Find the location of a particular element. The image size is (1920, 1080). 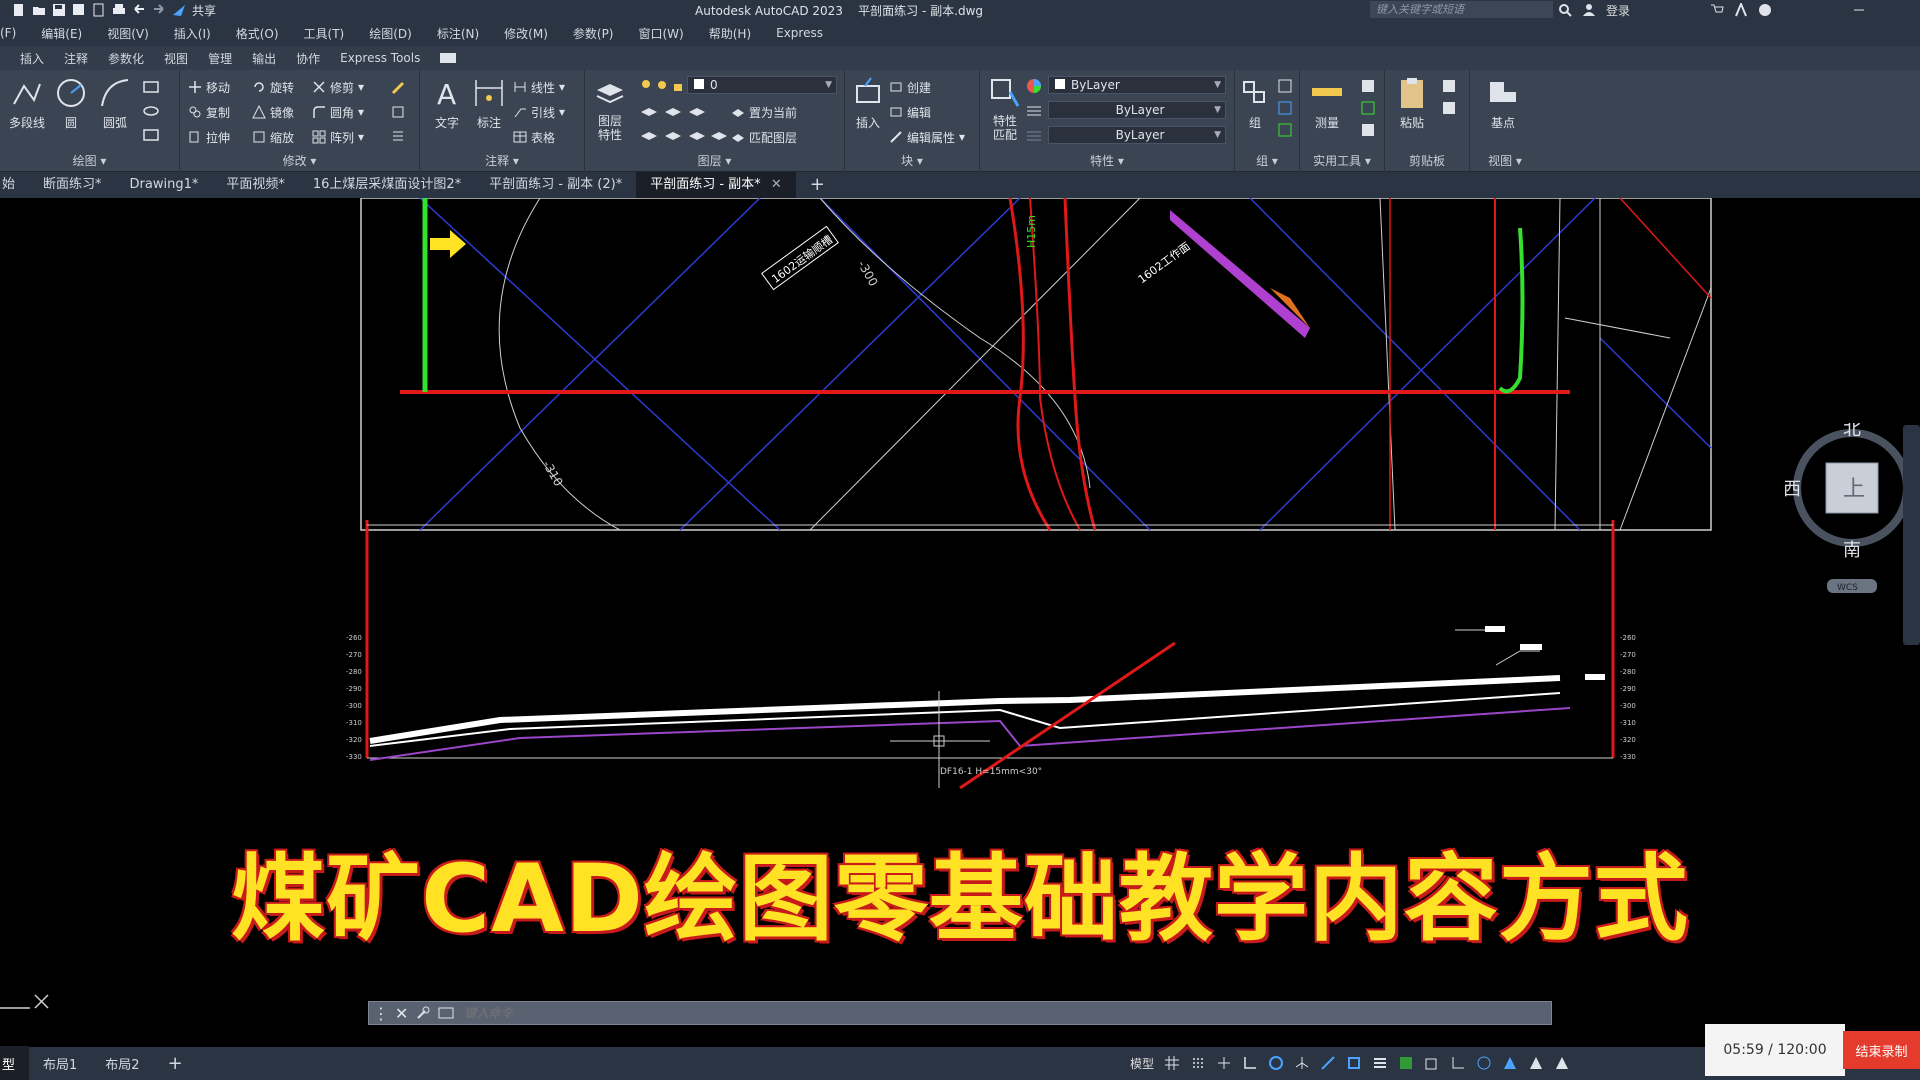

insert-block-button: 插入 is located at coordinates (868, 103).